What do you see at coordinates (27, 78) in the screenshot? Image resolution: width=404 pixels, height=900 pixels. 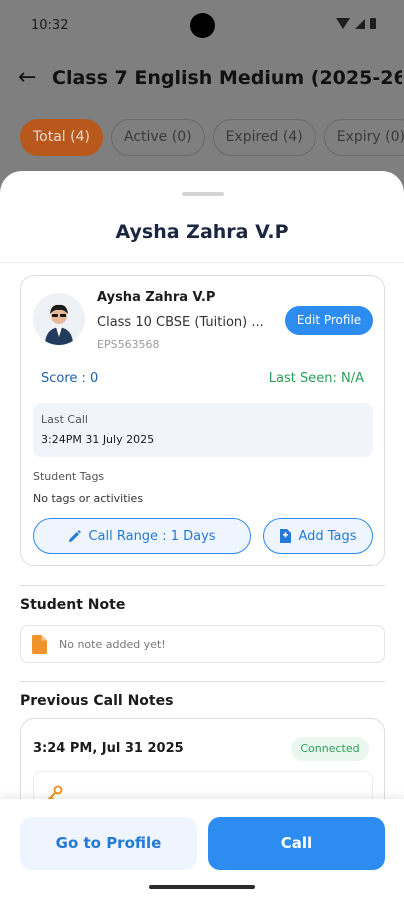 I see `back-arrow-icon: ←` at bounding box center [27, 78].